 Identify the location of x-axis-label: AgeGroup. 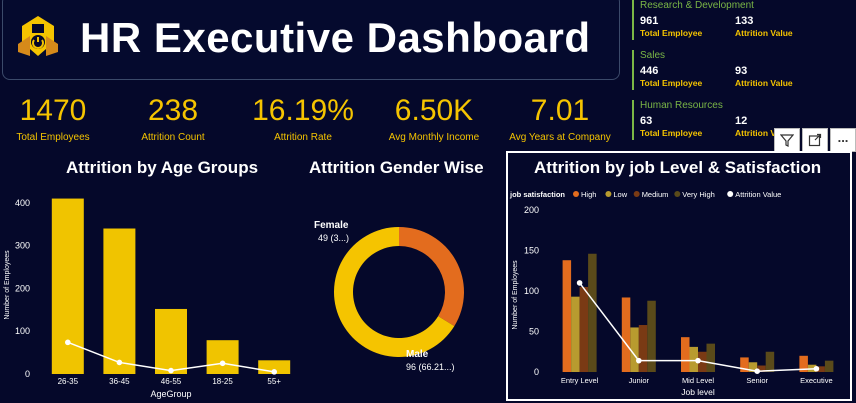
(170, 394).